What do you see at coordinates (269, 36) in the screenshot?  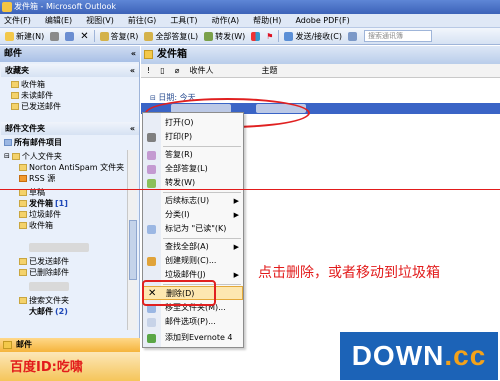 I see `flag-button: ⚑` at bounding box center [269, 36].